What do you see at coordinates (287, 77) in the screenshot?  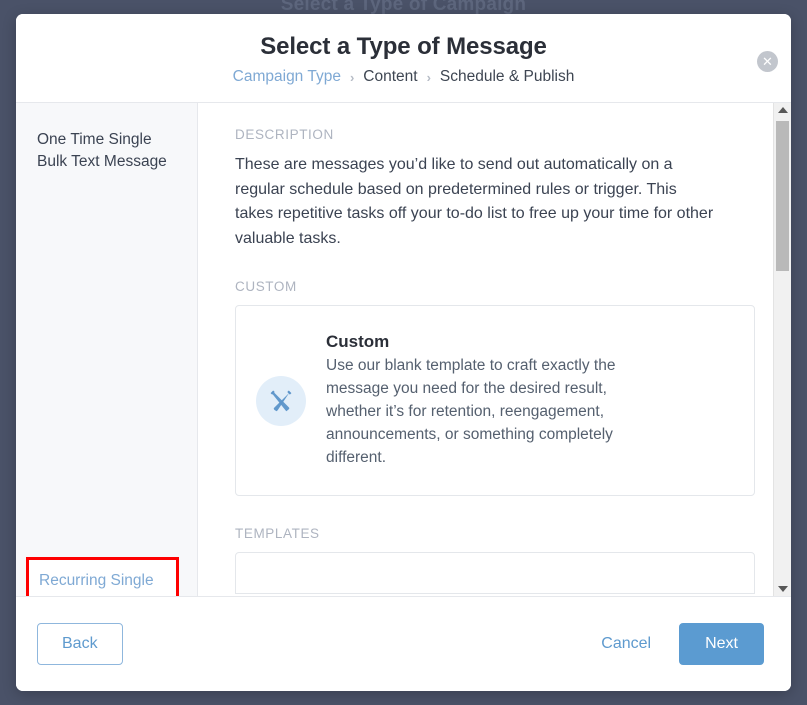 I see `breadcrumb-item-campaign-type: Campaign Type` at bounding box center [287, 77].